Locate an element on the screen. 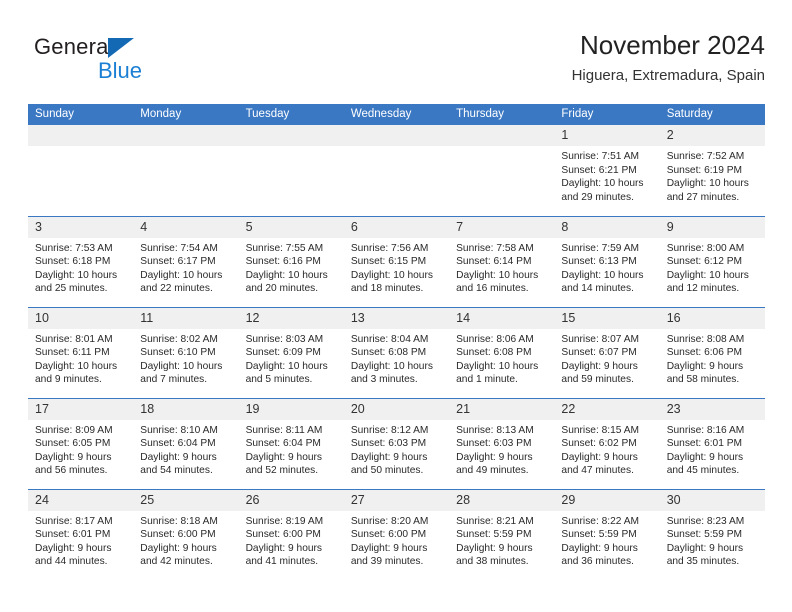  day-sunset-line: Sunset: 6:21 PM is located at coordinates (599, 170).